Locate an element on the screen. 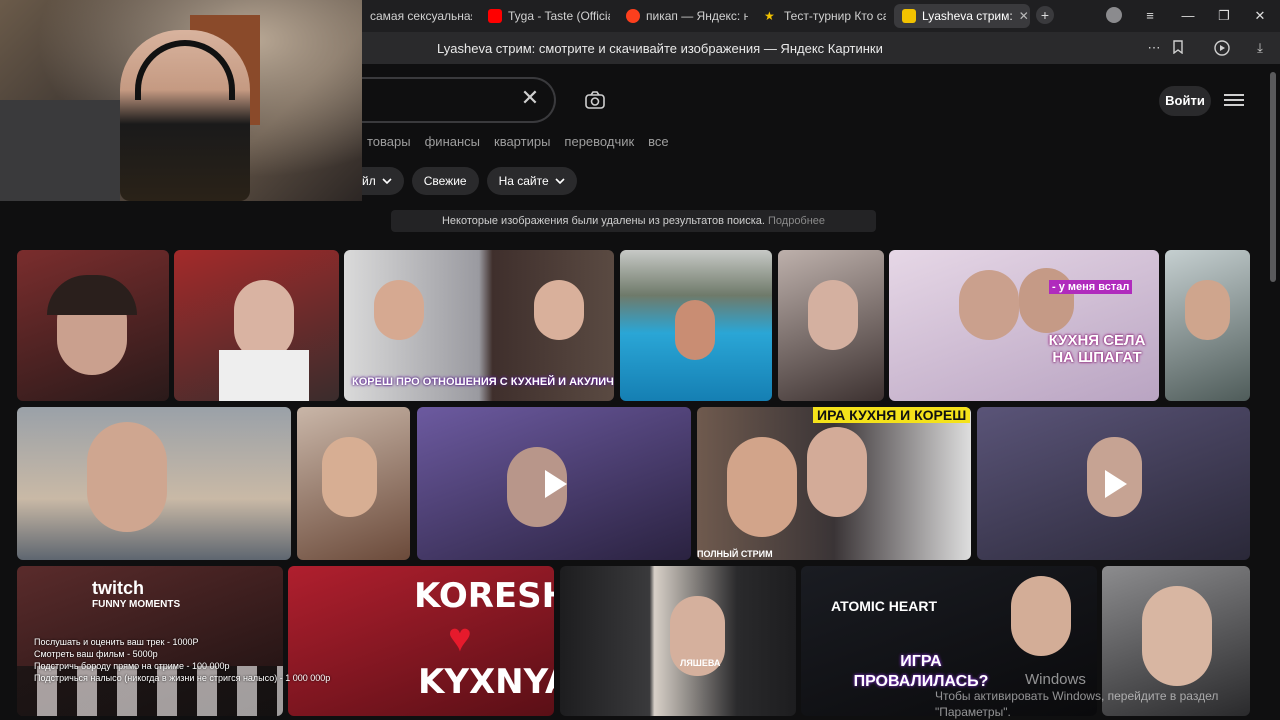  overlay-line: Смотреть ваш фильм - 5000р is located at coordinates (96, 654).